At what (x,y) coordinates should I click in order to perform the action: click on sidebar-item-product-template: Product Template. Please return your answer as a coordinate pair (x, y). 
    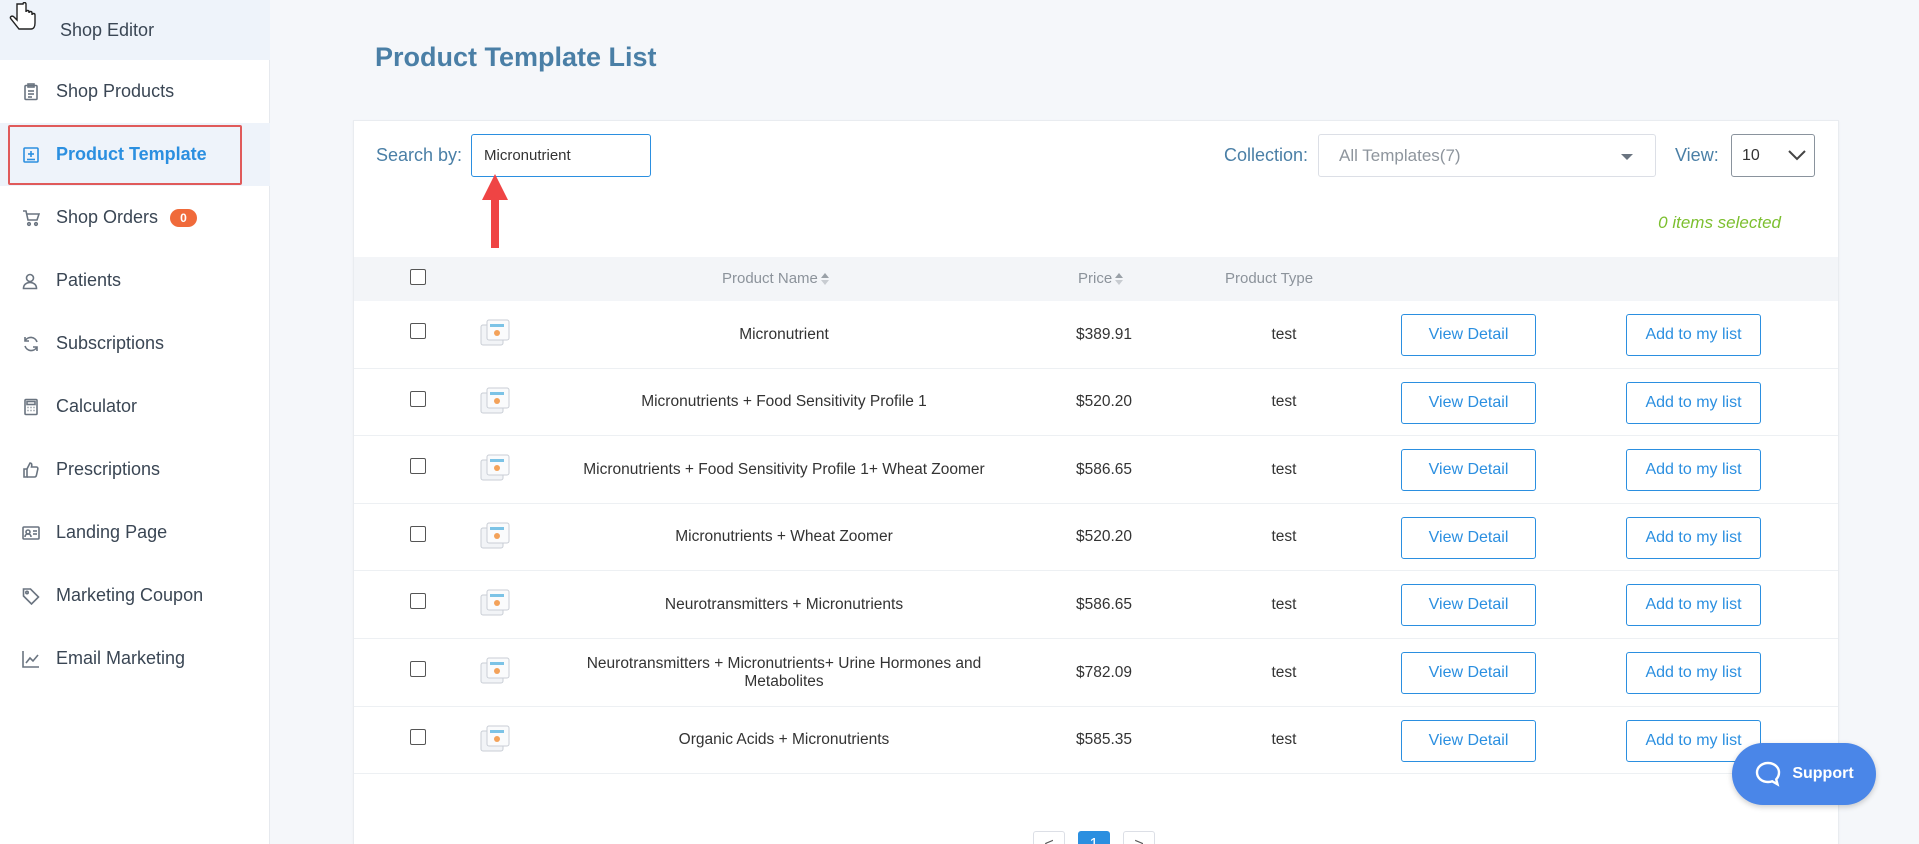
    Looking at the image, I should click on (135, 154).